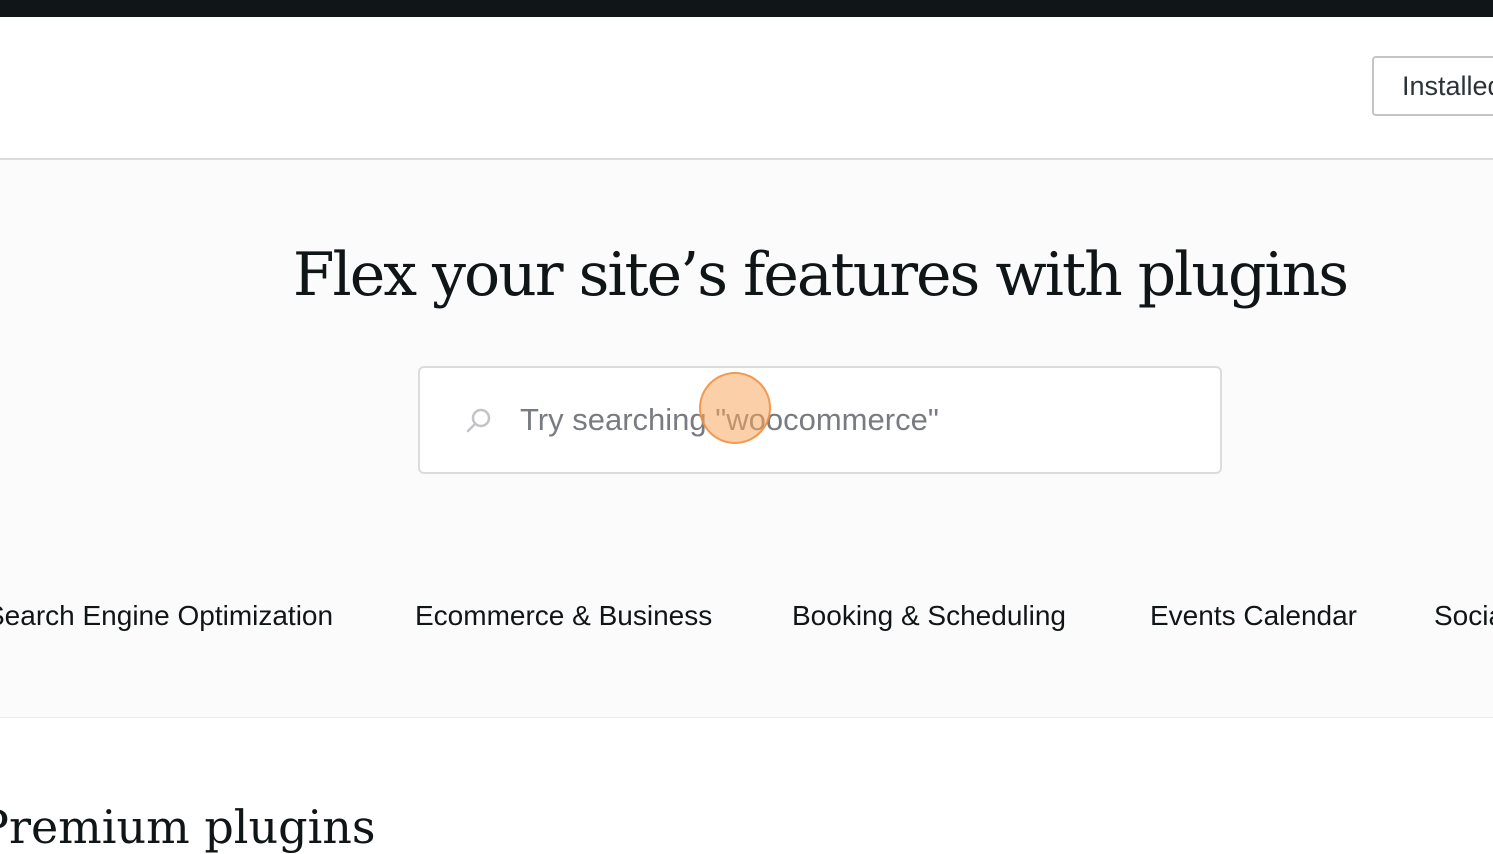 The width and height of the screenshot is (1493, 854). I want to click on category-events-calendar: Events Calendar, so click(1253, 616).